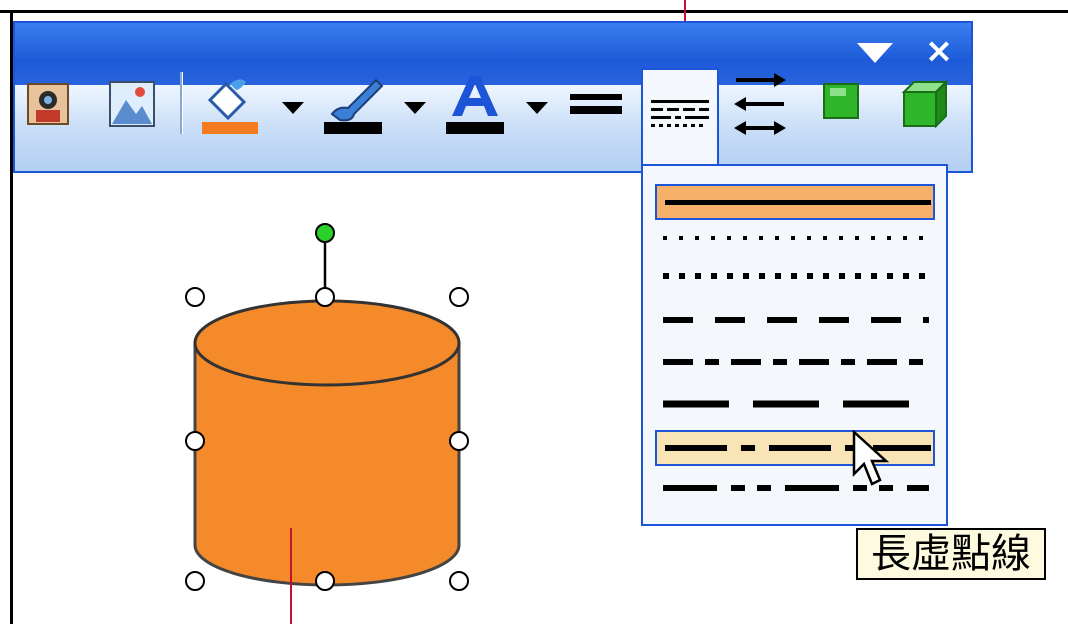  I want to click on clip-art-icon, so click(48, 104).